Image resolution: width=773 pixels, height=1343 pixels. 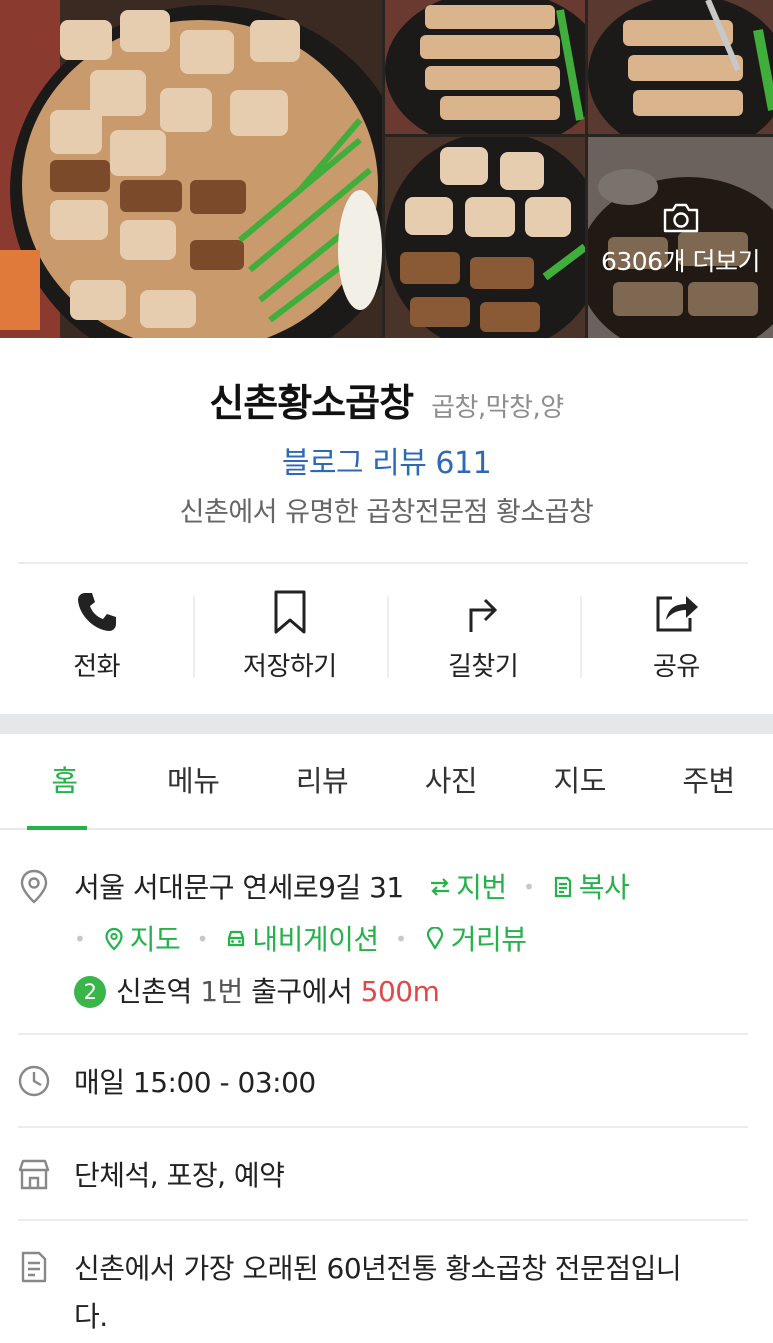 I want to click on copy-button: 복사, so click(x=590, y=887).